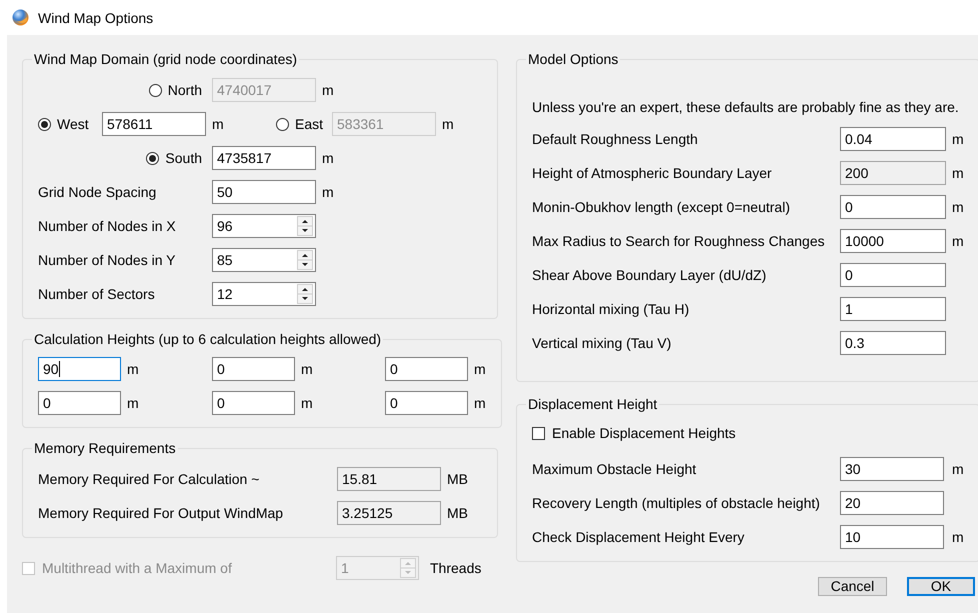 This screenshot has height=613, width=978. Describe the element at coordinates (98, 192) in the screenshot. I see `field-label: Grid Node Spacing` at that location.